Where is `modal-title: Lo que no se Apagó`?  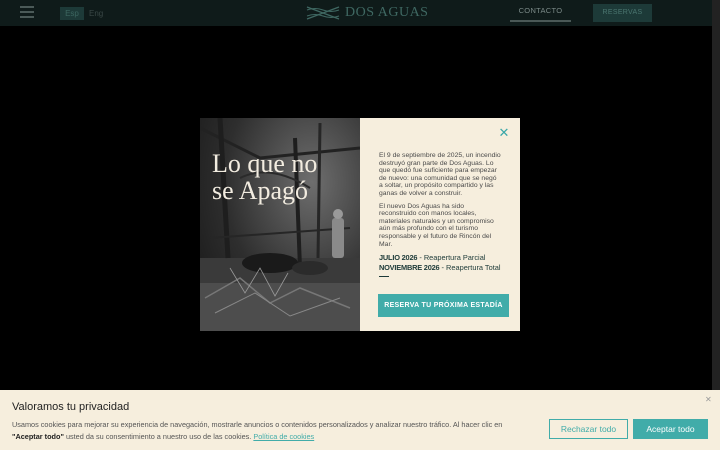
modal-title: Lo que no se Apagó is located at coordinates (264, 177).